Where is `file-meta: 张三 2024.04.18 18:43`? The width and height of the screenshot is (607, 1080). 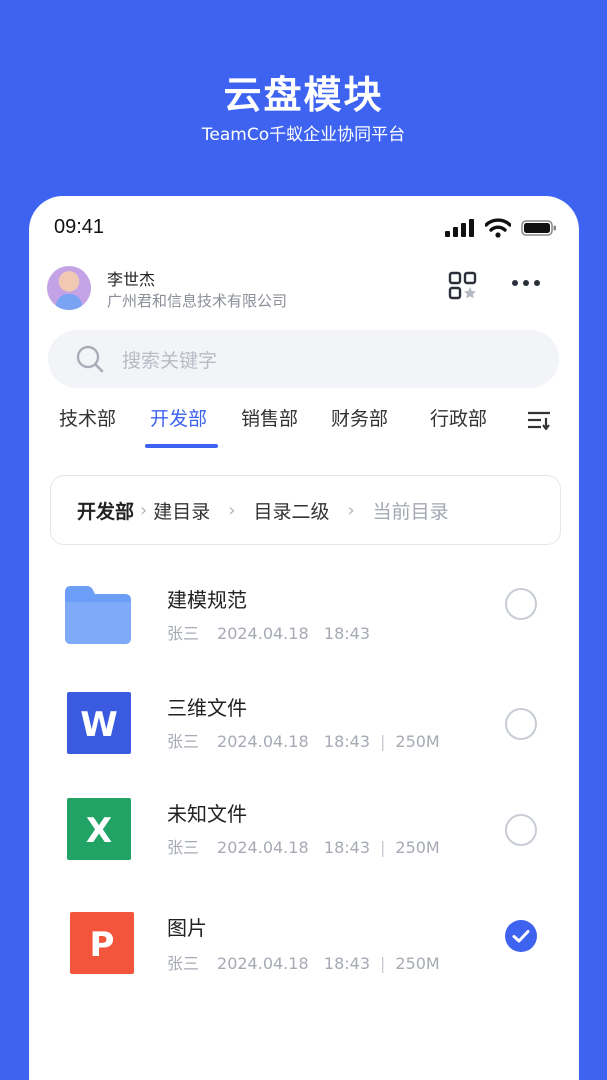 file-meta: 张三 2024.04.18 18:43 is located at coordinates (268, 633).